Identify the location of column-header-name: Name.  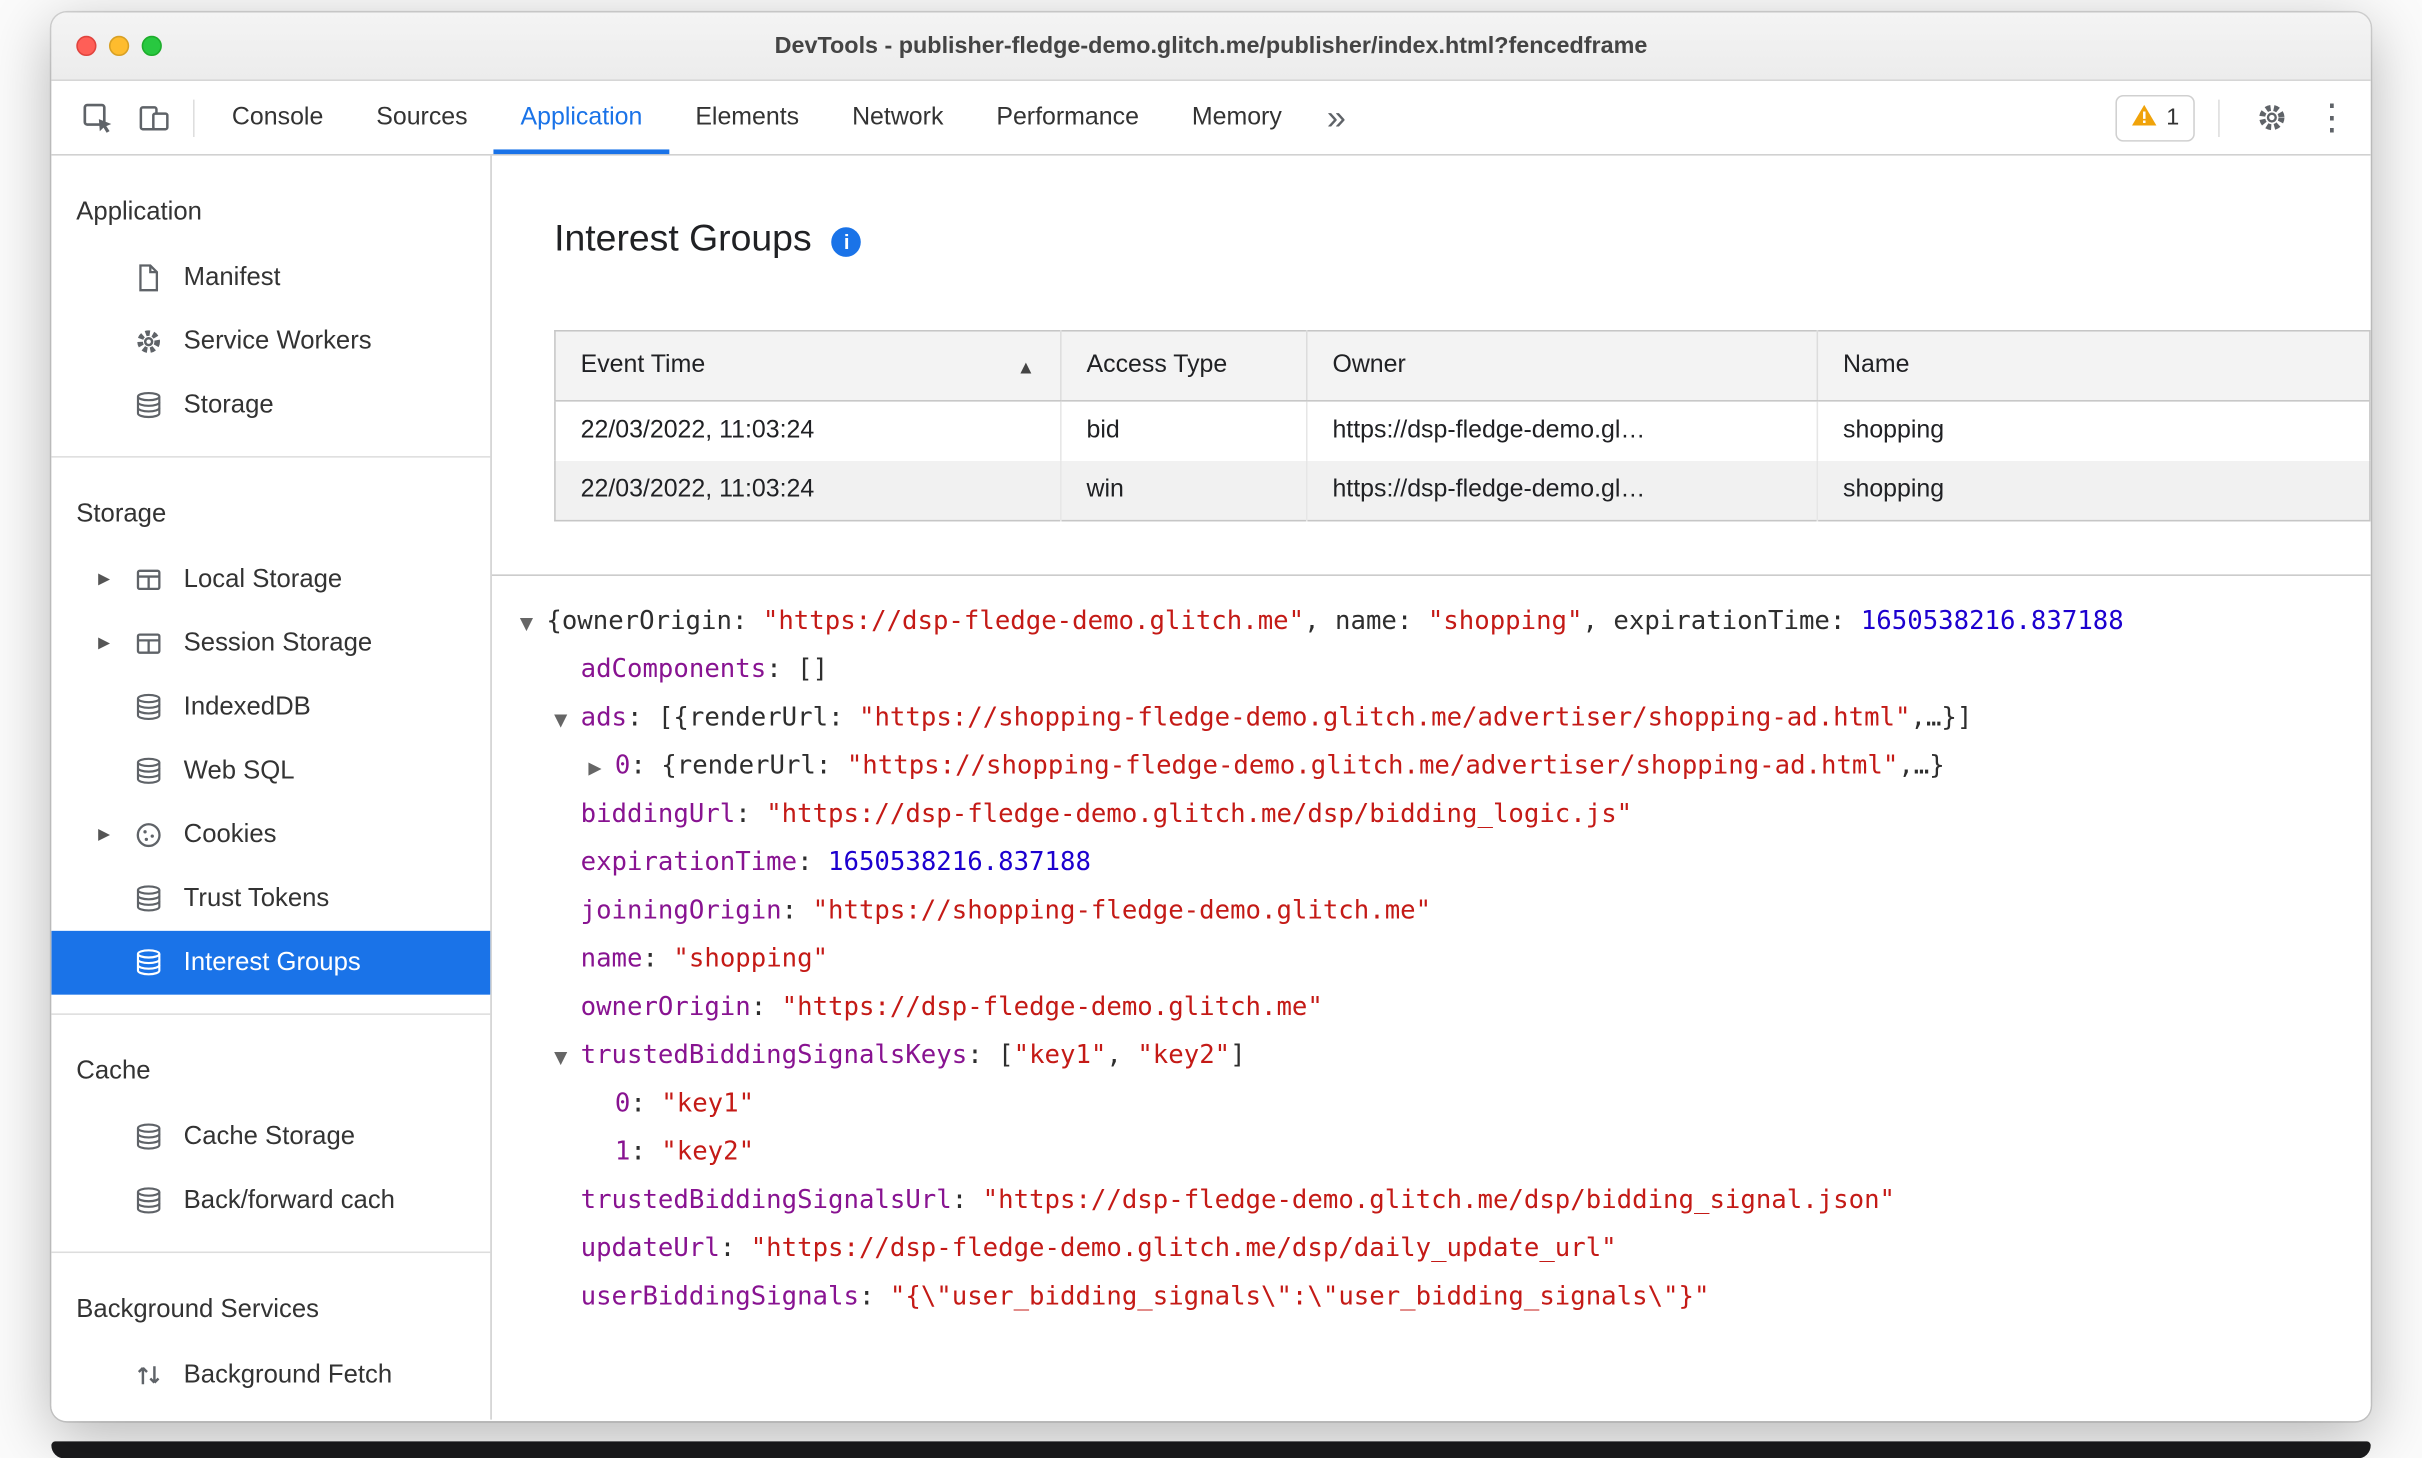
(2093, 366).